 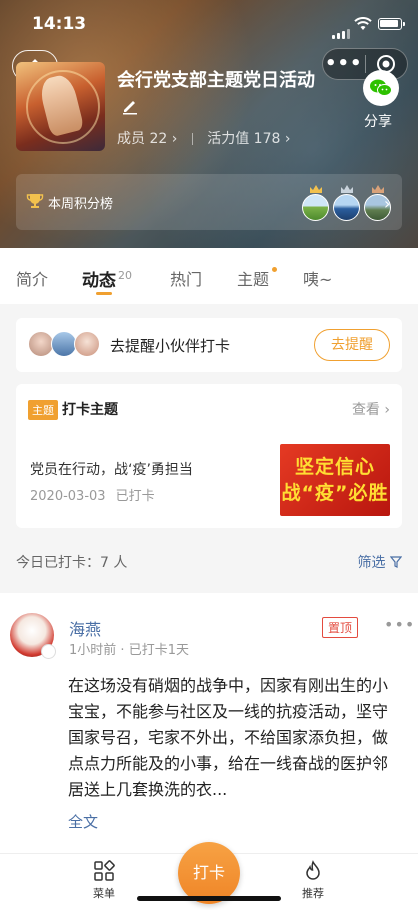 I want to click on filter-icon, so click(x=396, y=562).